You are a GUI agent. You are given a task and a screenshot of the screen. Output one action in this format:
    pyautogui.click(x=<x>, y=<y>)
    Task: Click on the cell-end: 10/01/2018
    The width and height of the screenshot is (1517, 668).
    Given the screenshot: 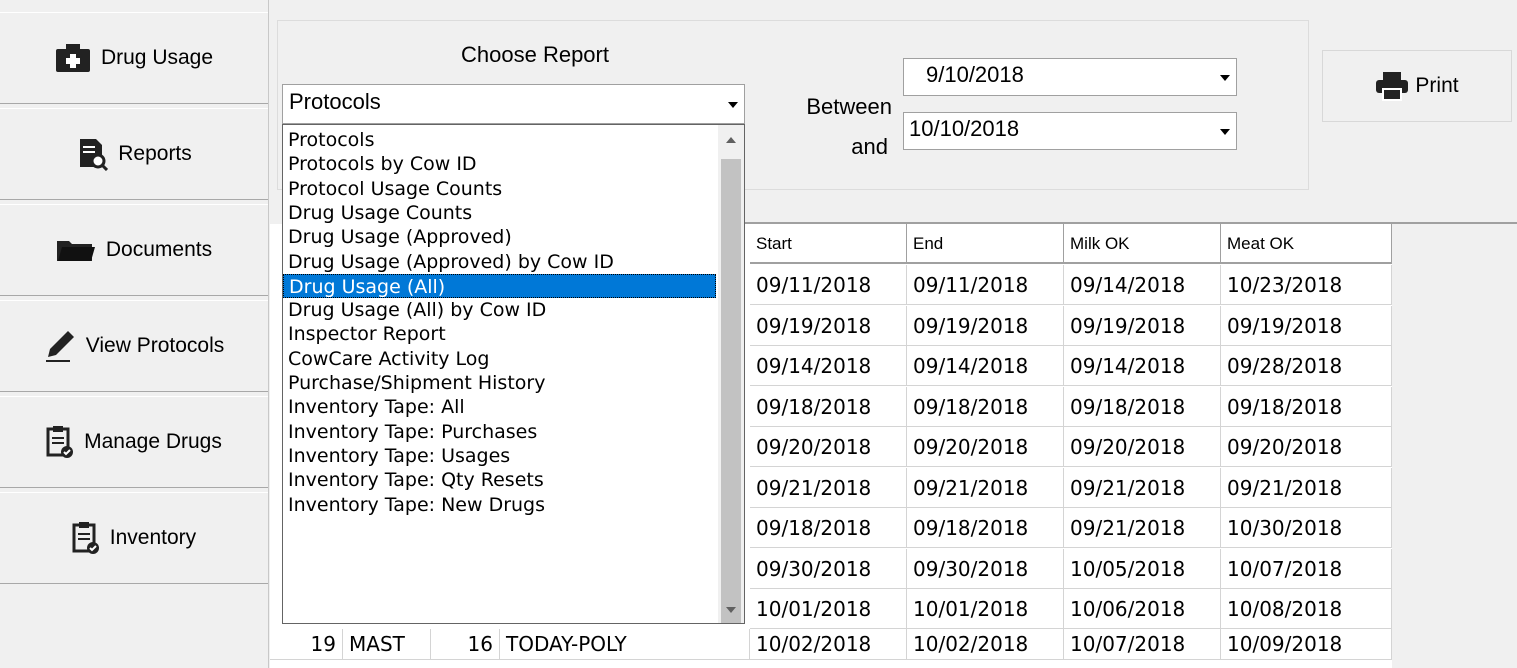 What is the action you would take?
    pyautogui.click(x=985, y=609)
    